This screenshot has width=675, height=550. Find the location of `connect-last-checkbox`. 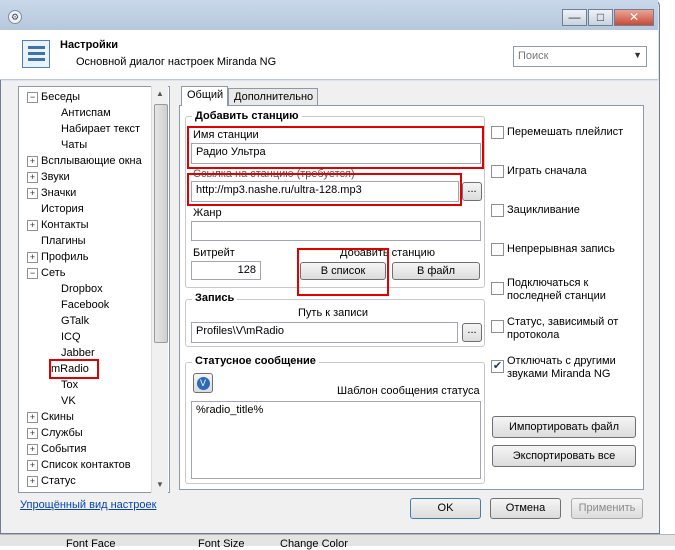

connect-last-checkbox is located at coordinates (497, 288).